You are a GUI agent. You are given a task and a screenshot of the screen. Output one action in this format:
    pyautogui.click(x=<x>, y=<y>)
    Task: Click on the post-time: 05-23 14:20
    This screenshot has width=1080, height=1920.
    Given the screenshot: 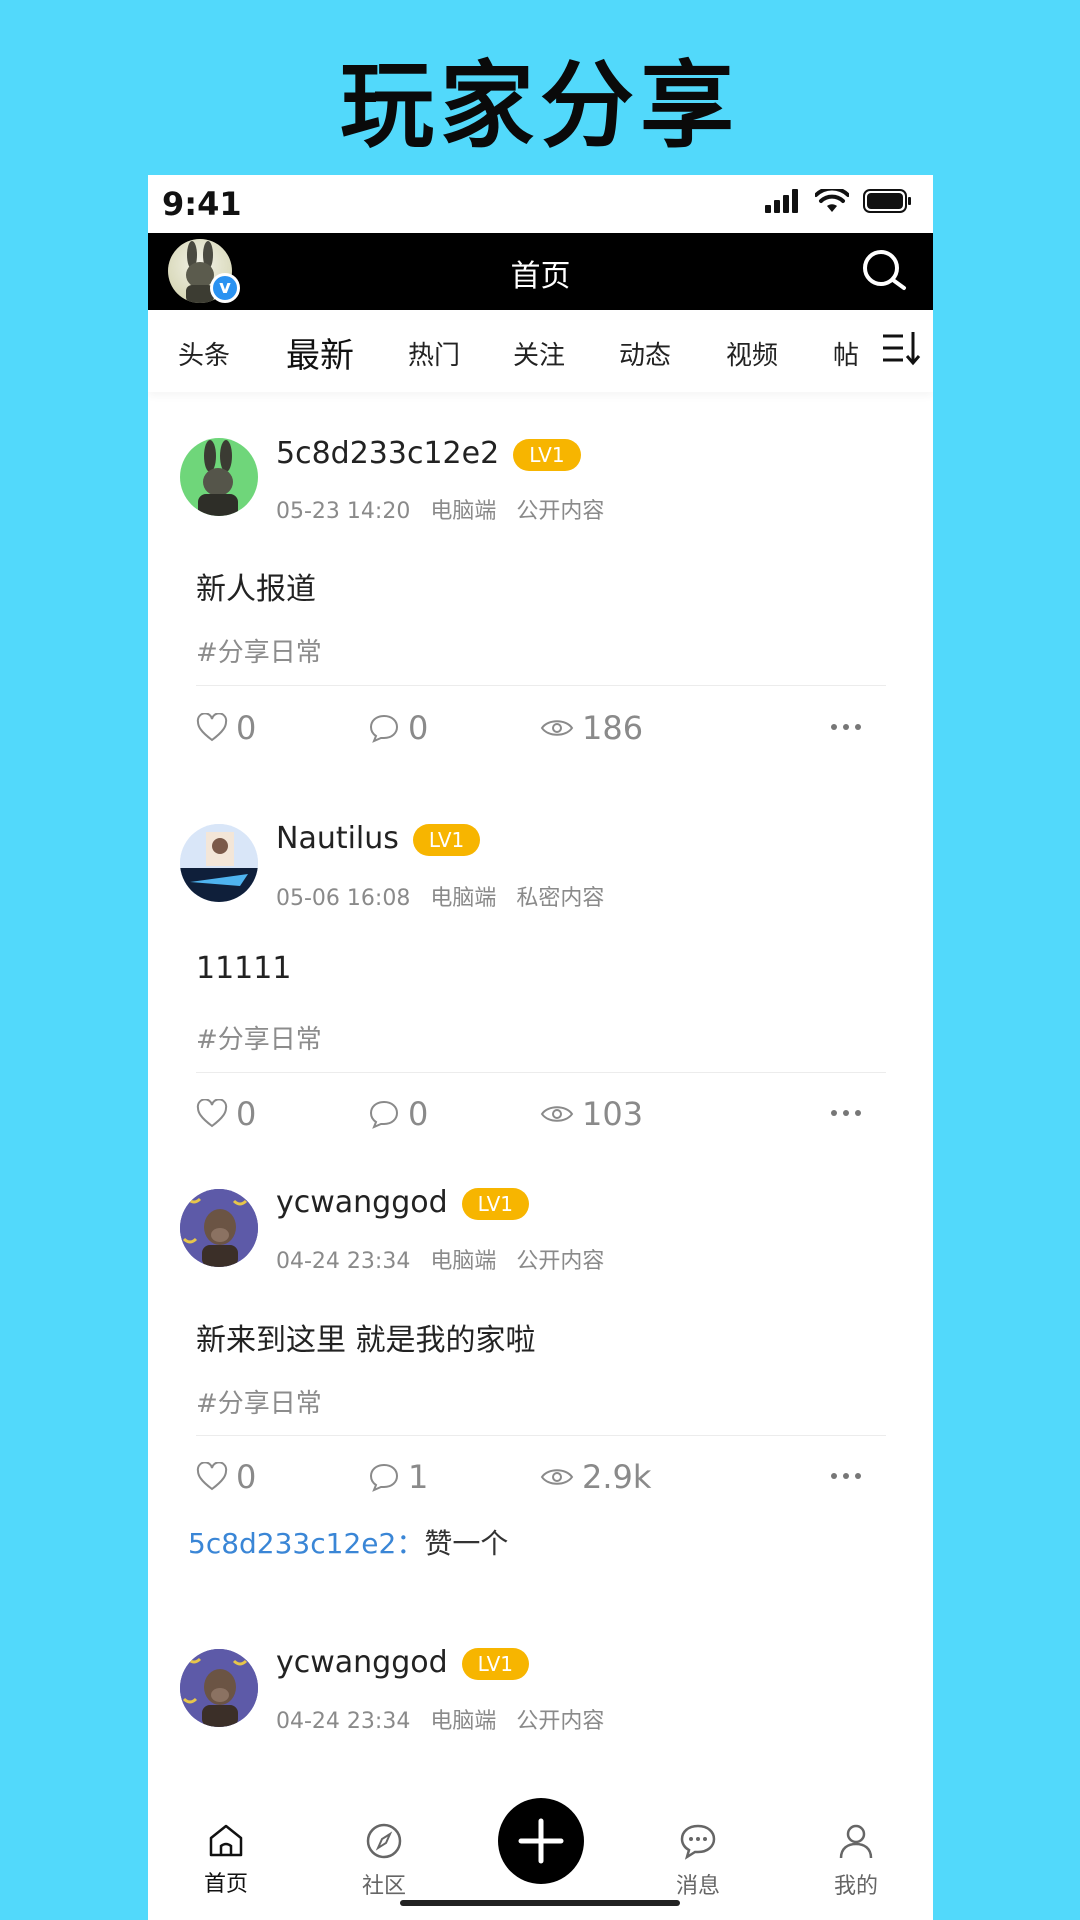 What is the action you would take?
    pyautogui.click(x=343, y=511)
    